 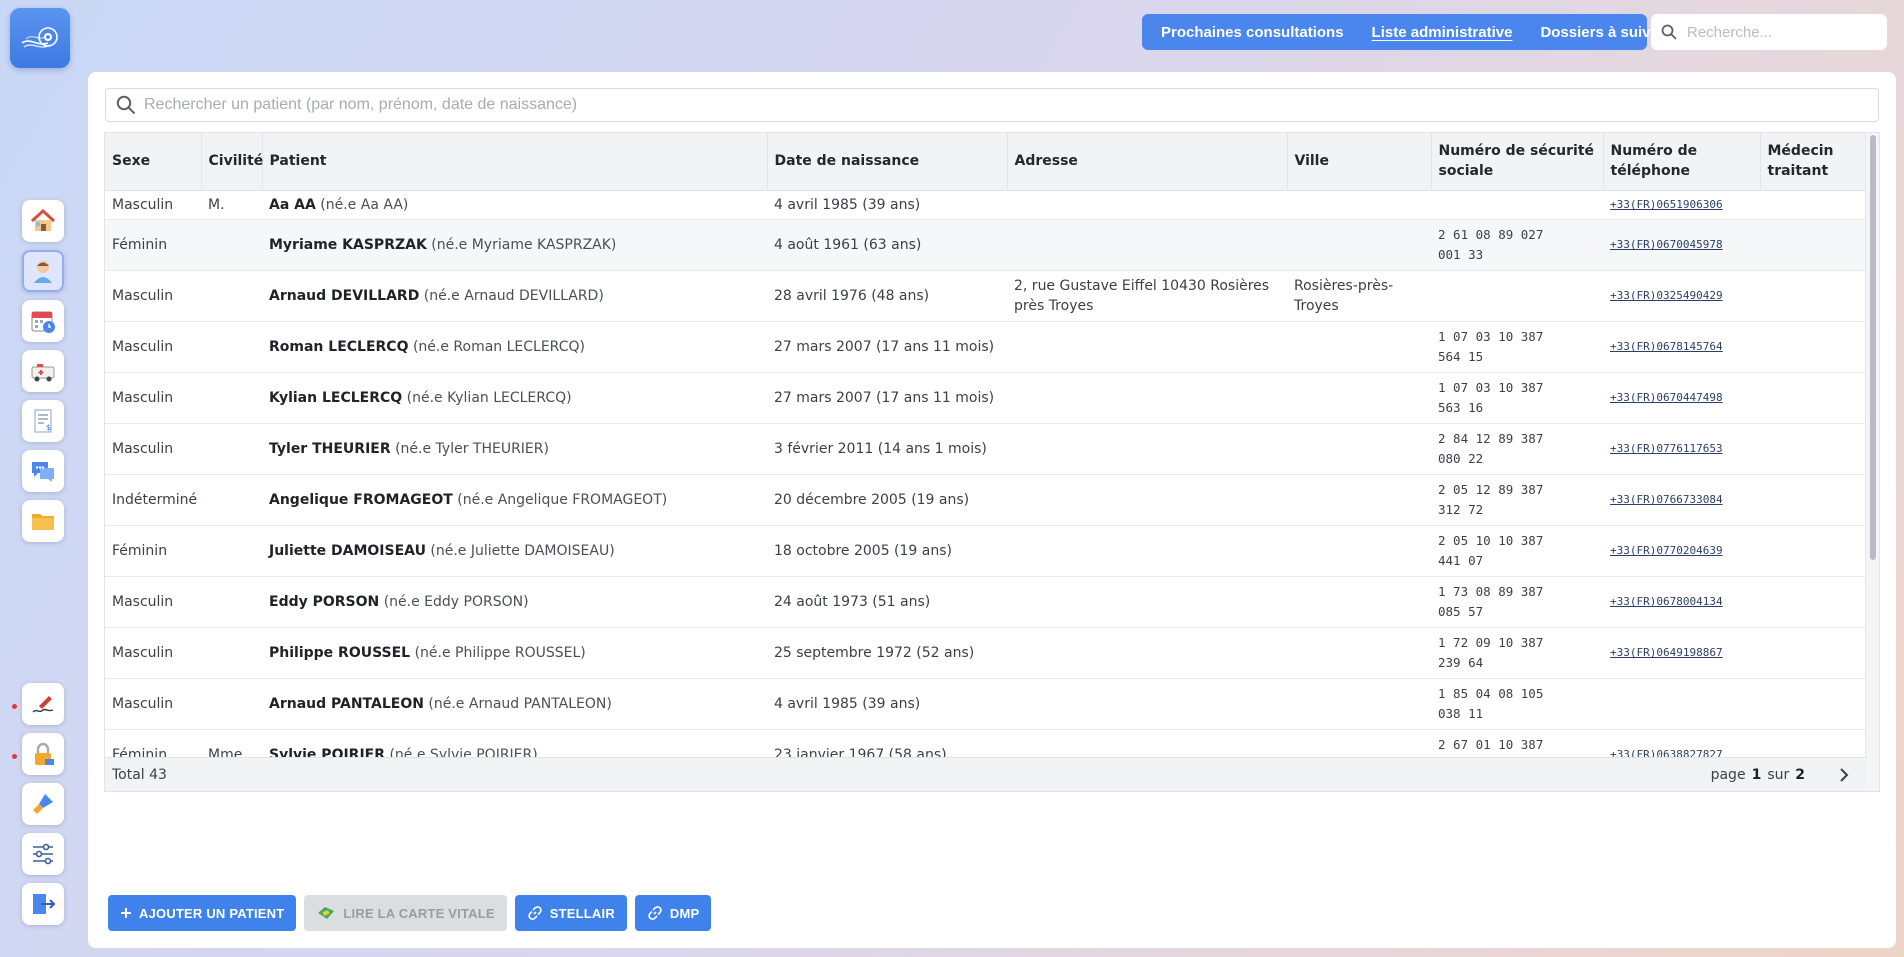 I want to click on cell-telephone: +33(FR)0678145764, so click(x=1681, y=347).